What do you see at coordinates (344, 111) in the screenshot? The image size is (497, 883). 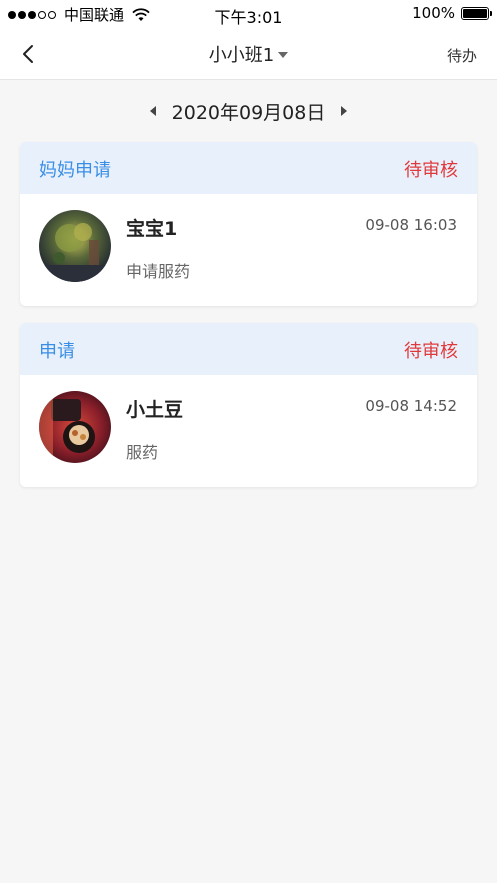 I see `next-date-button` at bounding box center [344, 111].